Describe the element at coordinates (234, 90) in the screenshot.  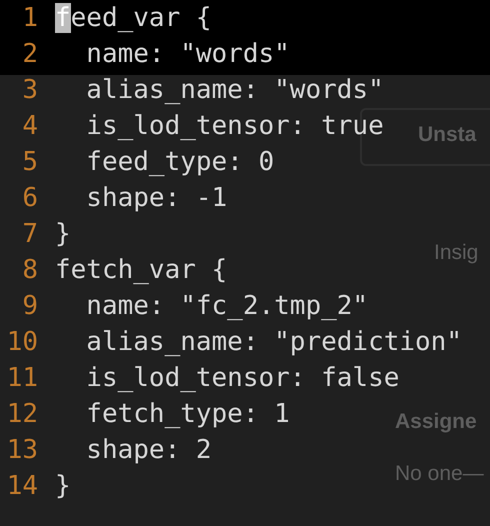
I see `code-line: alias_name: "words"` at that location.